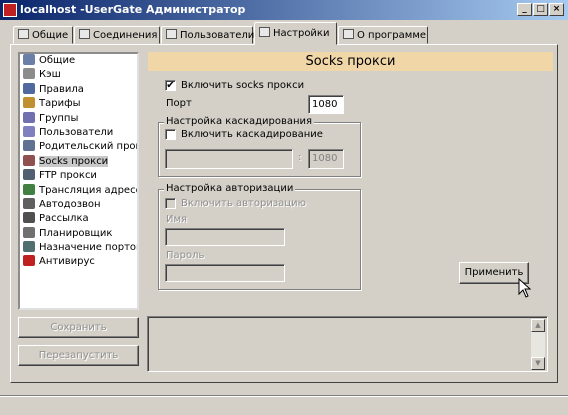  What do you see at coordinates (170, 85) in the screenshot?
I see `enable-socks-checkbox: ✔` at bounding box center [170, 85].